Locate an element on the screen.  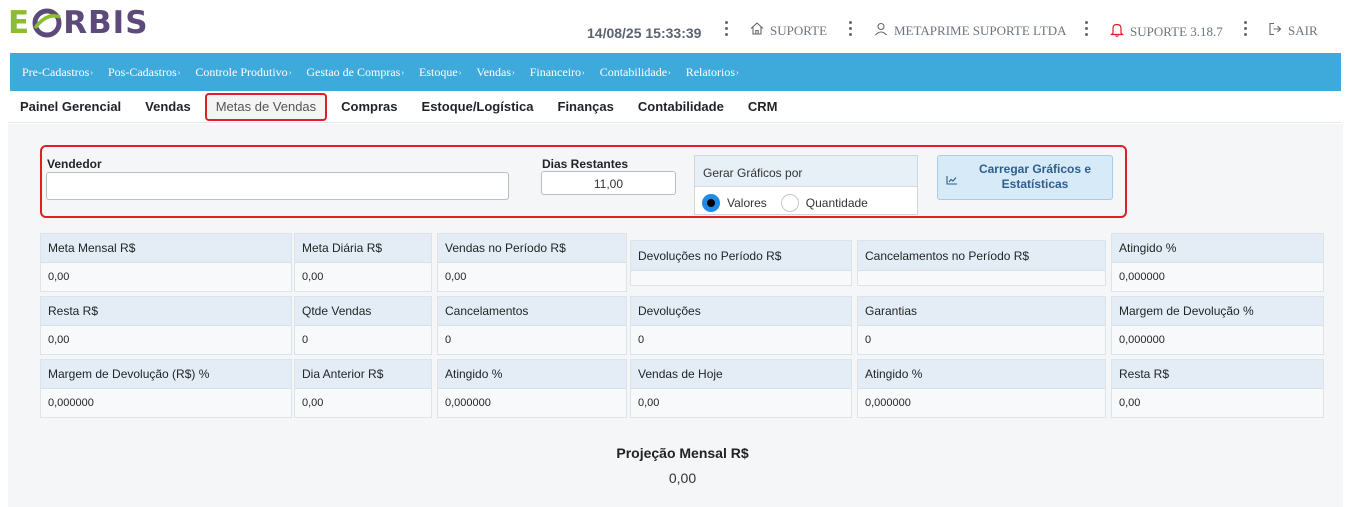
stat-card: Cancelamentos no Período R$ is located at coordinates (981, 263).